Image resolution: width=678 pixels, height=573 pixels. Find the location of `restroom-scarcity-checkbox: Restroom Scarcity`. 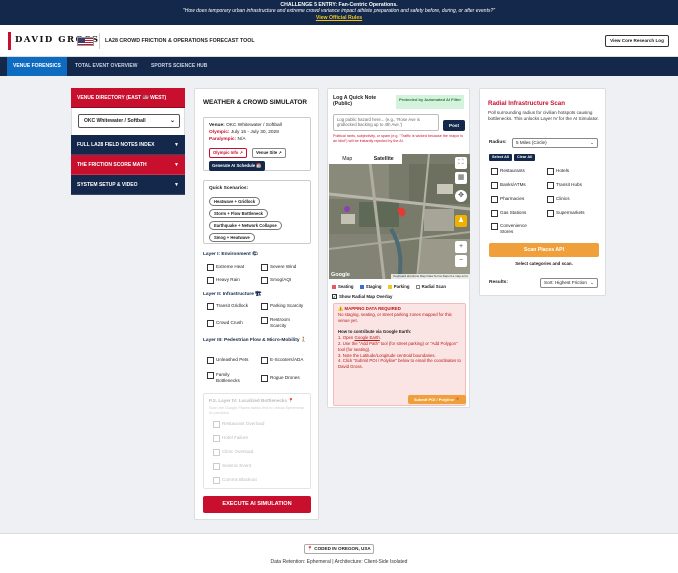

restroom-scarcity-checkbox: Restroom Scarcity is located at coordinates (283, 322).